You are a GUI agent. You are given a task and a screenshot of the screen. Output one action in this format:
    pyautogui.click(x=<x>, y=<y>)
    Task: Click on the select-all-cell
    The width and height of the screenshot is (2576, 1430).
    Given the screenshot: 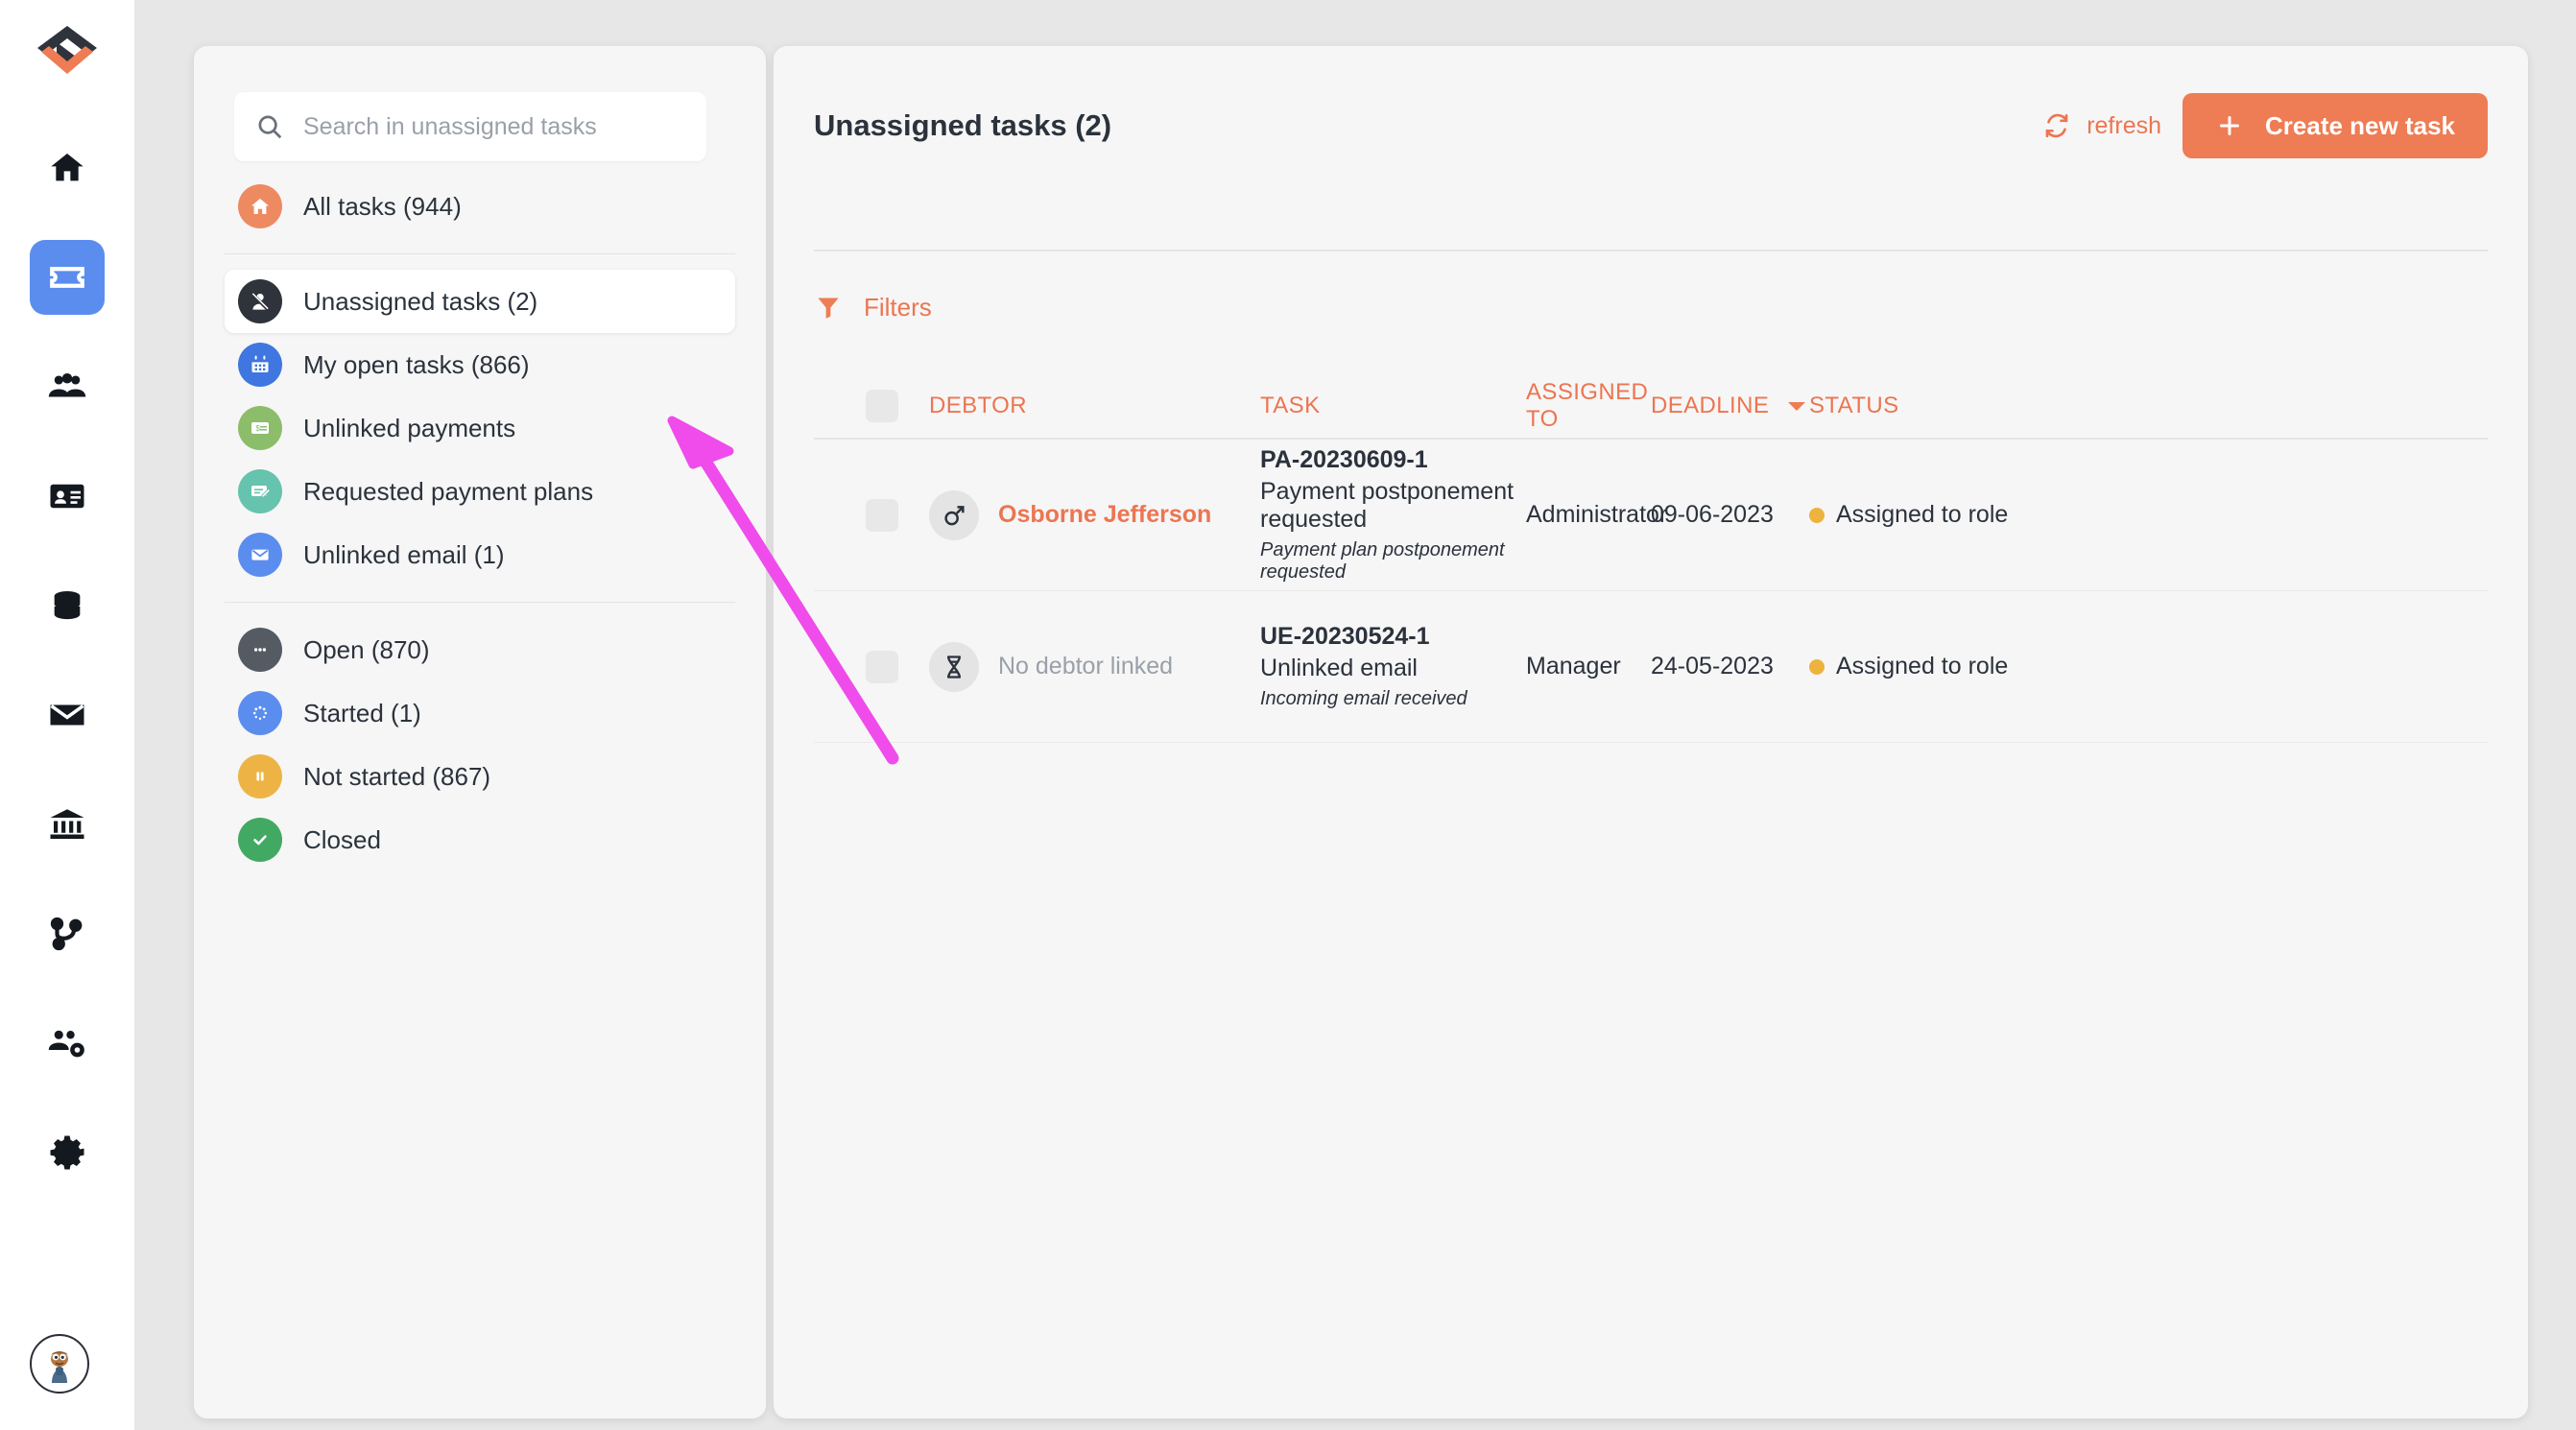 What is the action you would take?
    pyautogui.click(x=871, y=406)
    